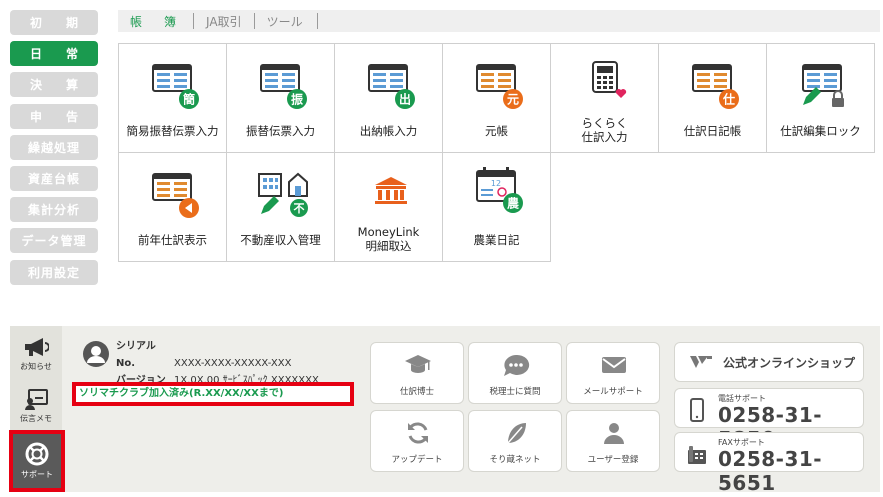 This screenshot has width=883, height=497. Describe the element at coordinates (712, 131) in the screenshot. I see `menu-label: 仕訳日記帳` at that location.